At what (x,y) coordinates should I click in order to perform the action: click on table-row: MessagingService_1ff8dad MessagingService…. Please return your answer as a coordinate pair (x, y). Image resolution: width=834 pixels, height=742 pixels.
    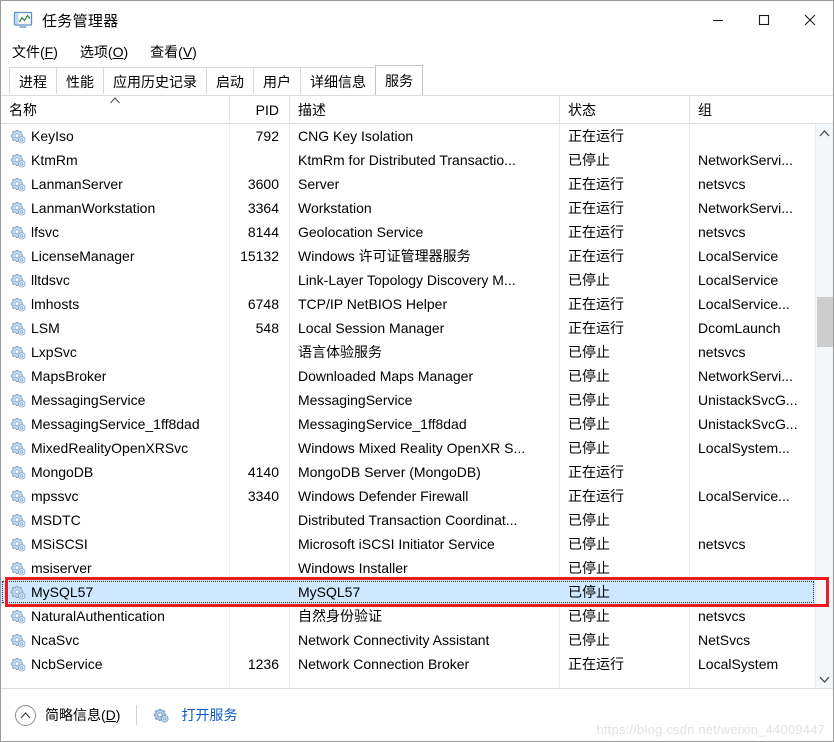
    Looking at the image, I should click on (408, 424).